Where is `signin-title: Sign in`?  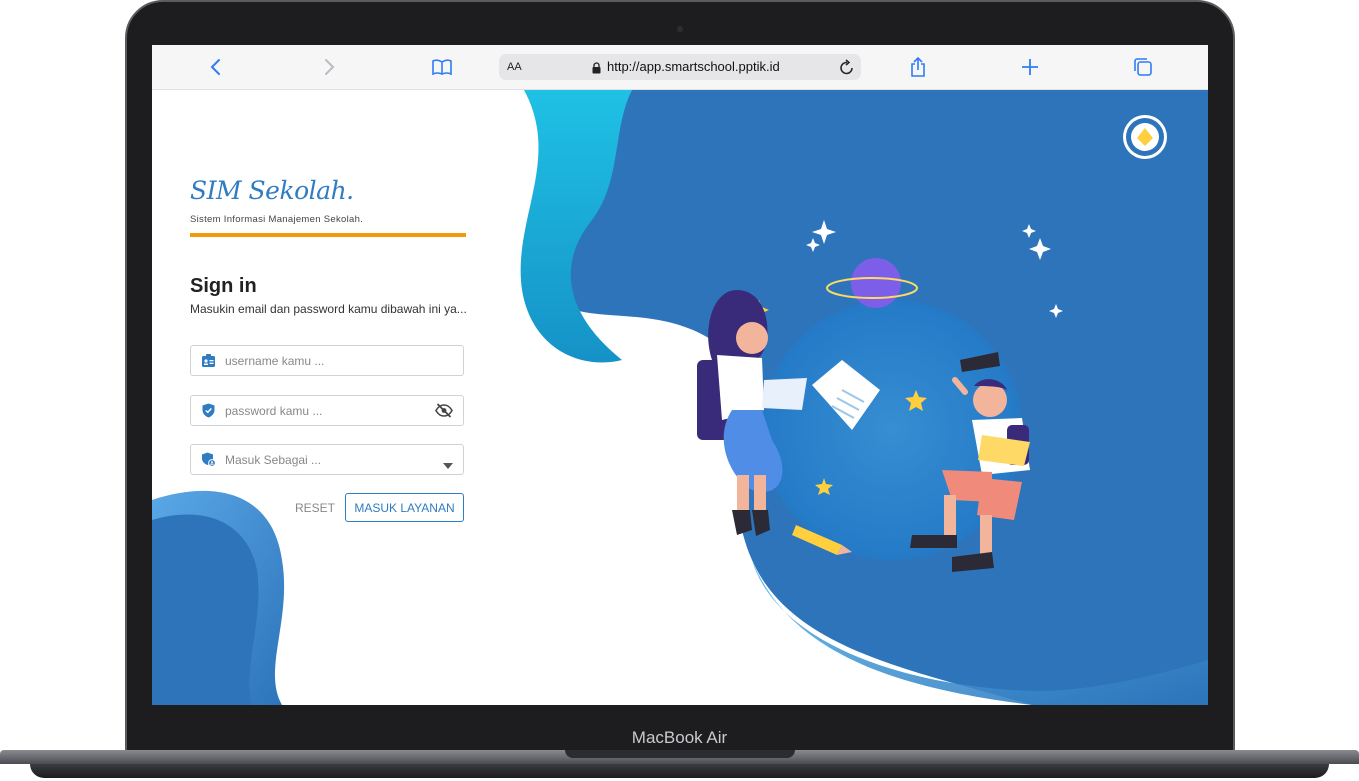 signin-title: Sign in is located at coordinates (223, 286).